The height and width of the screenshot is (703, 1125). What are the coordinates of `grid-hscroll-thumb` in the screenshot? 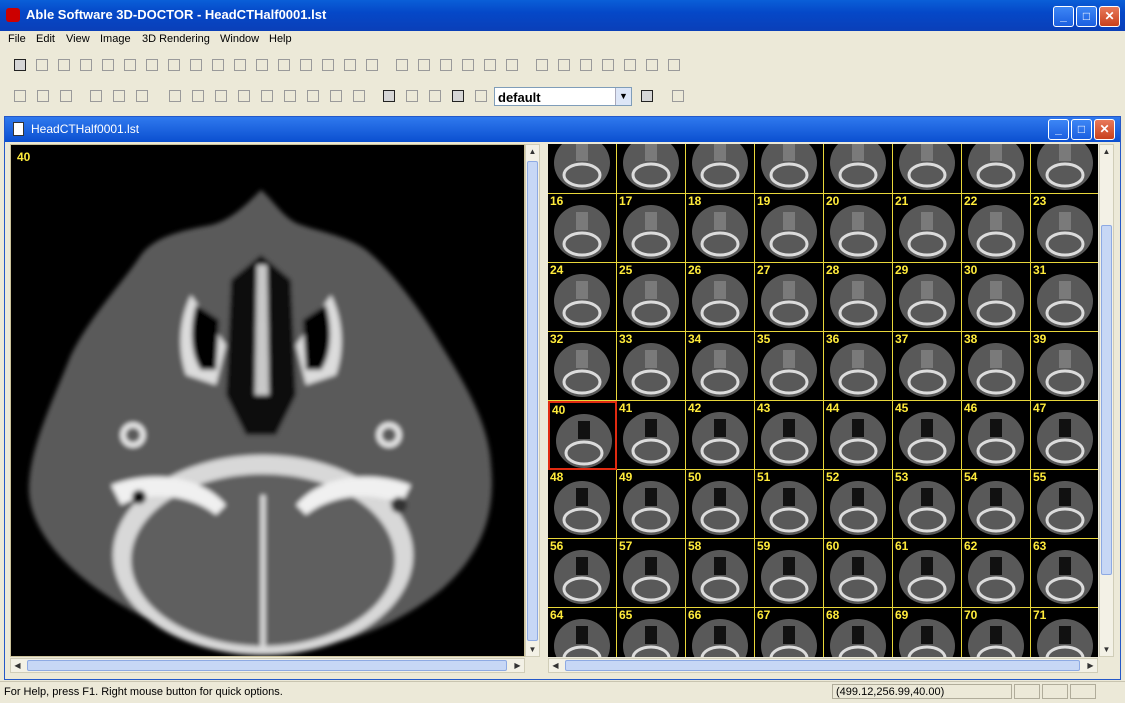 It's located at (822, 665).